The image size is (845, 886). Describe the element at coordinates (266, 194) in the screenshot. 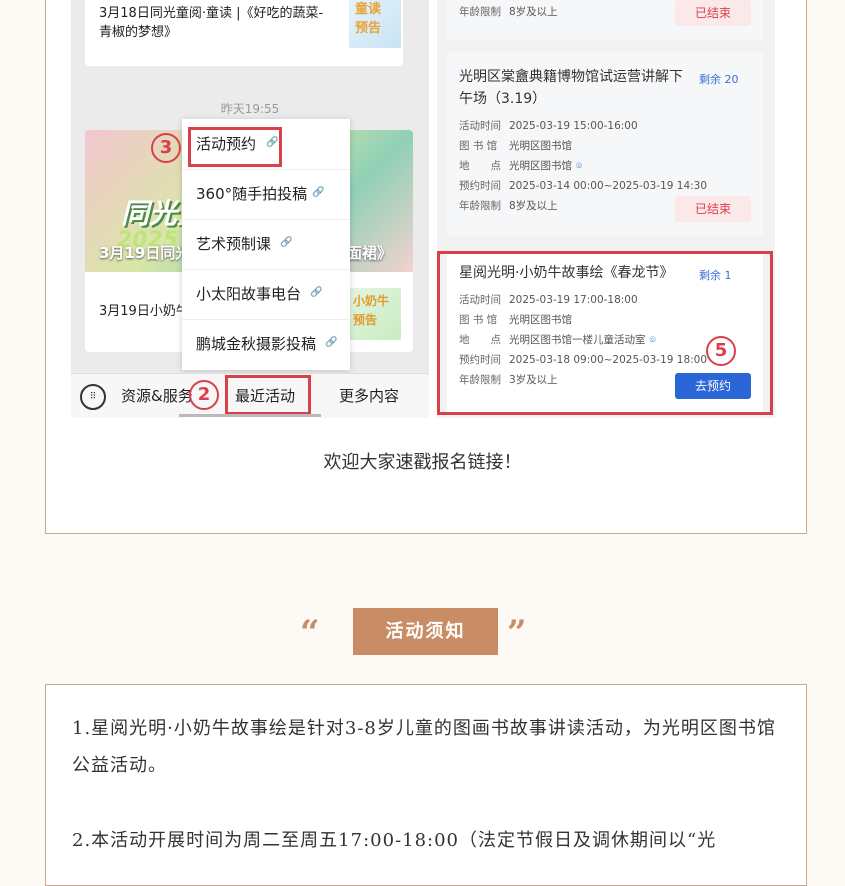

I see `menu-item-photo-submit: 360°随手拍投稿 🔗` at that location.